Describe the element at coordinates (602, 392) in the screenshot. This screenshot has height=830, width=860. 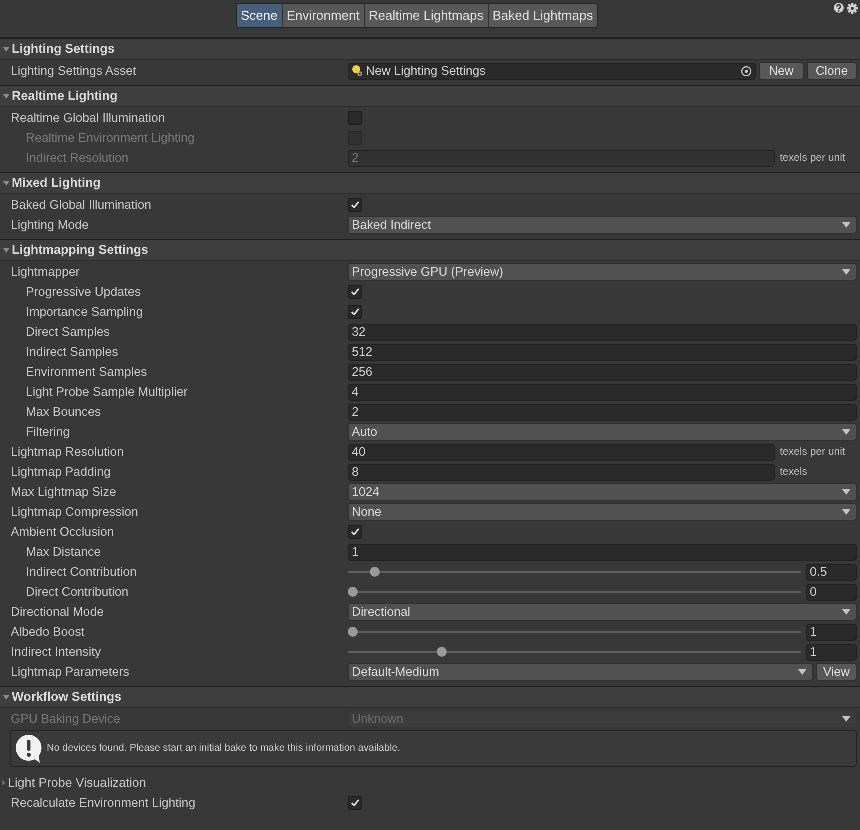
I see `number-field: 4` at that location.